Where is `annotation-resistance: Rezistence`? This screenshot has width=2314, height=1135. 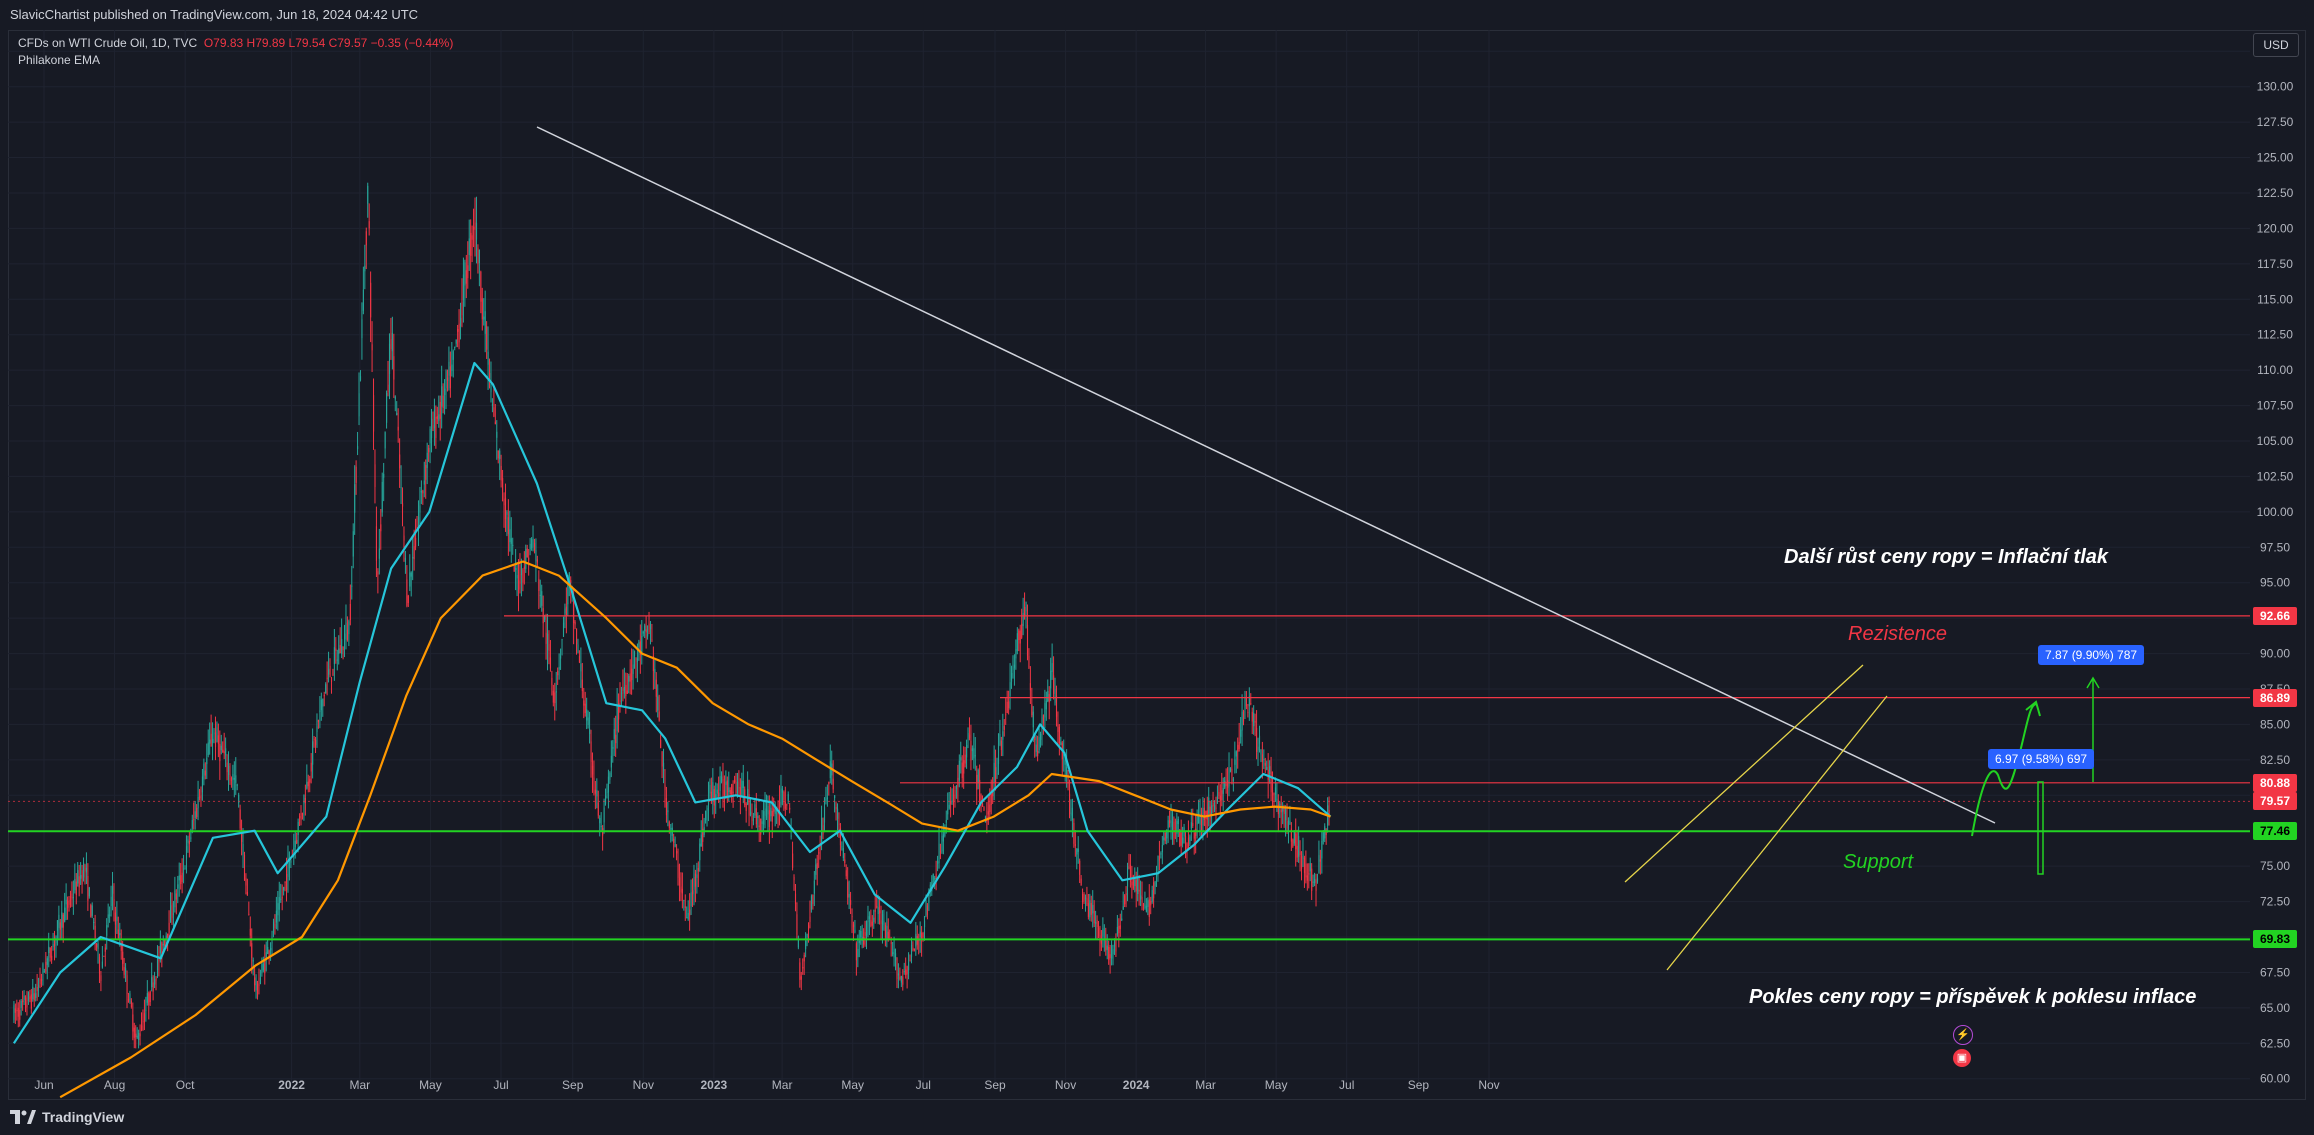
annotation-resistance: Rezistence is located at coordinates (1897, 634).